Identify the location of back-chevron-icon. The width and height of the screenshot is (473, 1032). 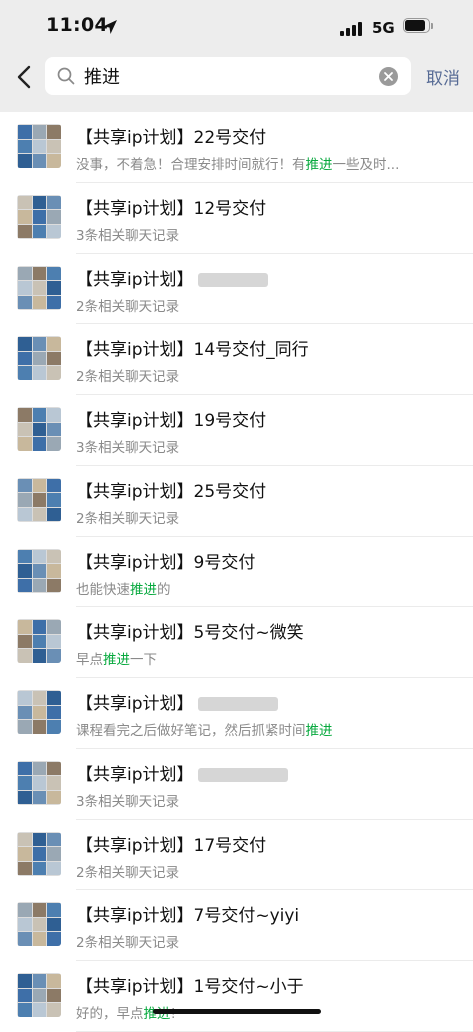
(25, 77).